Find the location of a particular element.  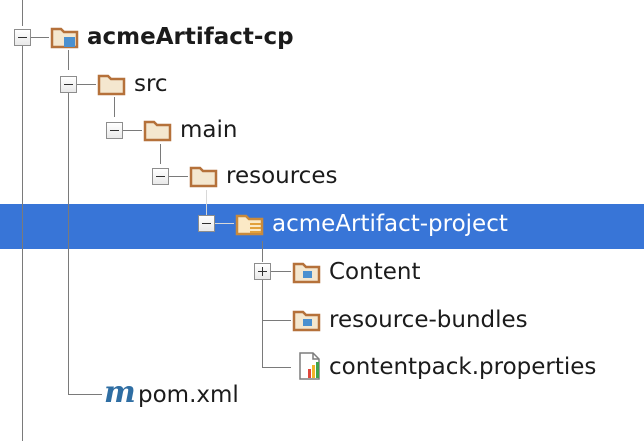

expand-toggle-content is located at coordinates (262, 271).